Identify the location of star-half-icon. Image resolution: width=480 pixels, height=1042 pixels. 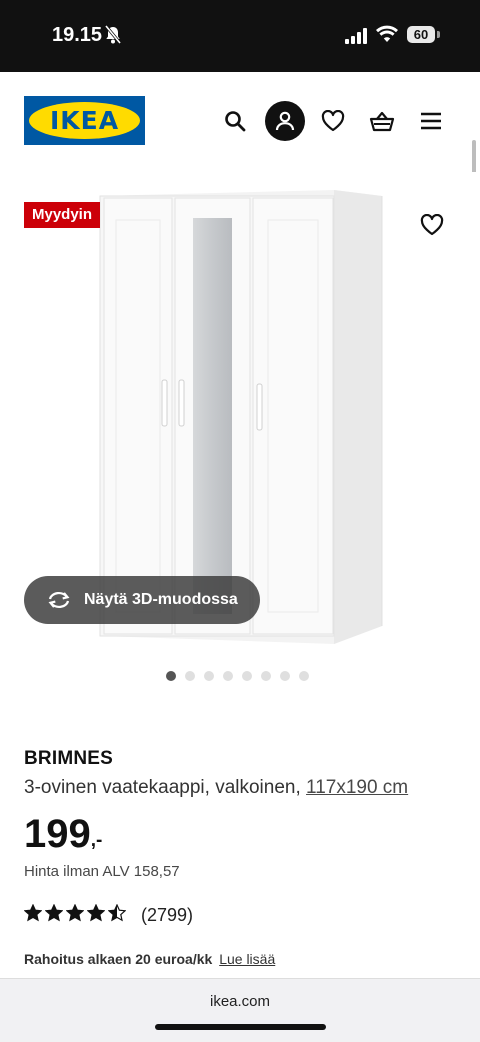
(117, 915).